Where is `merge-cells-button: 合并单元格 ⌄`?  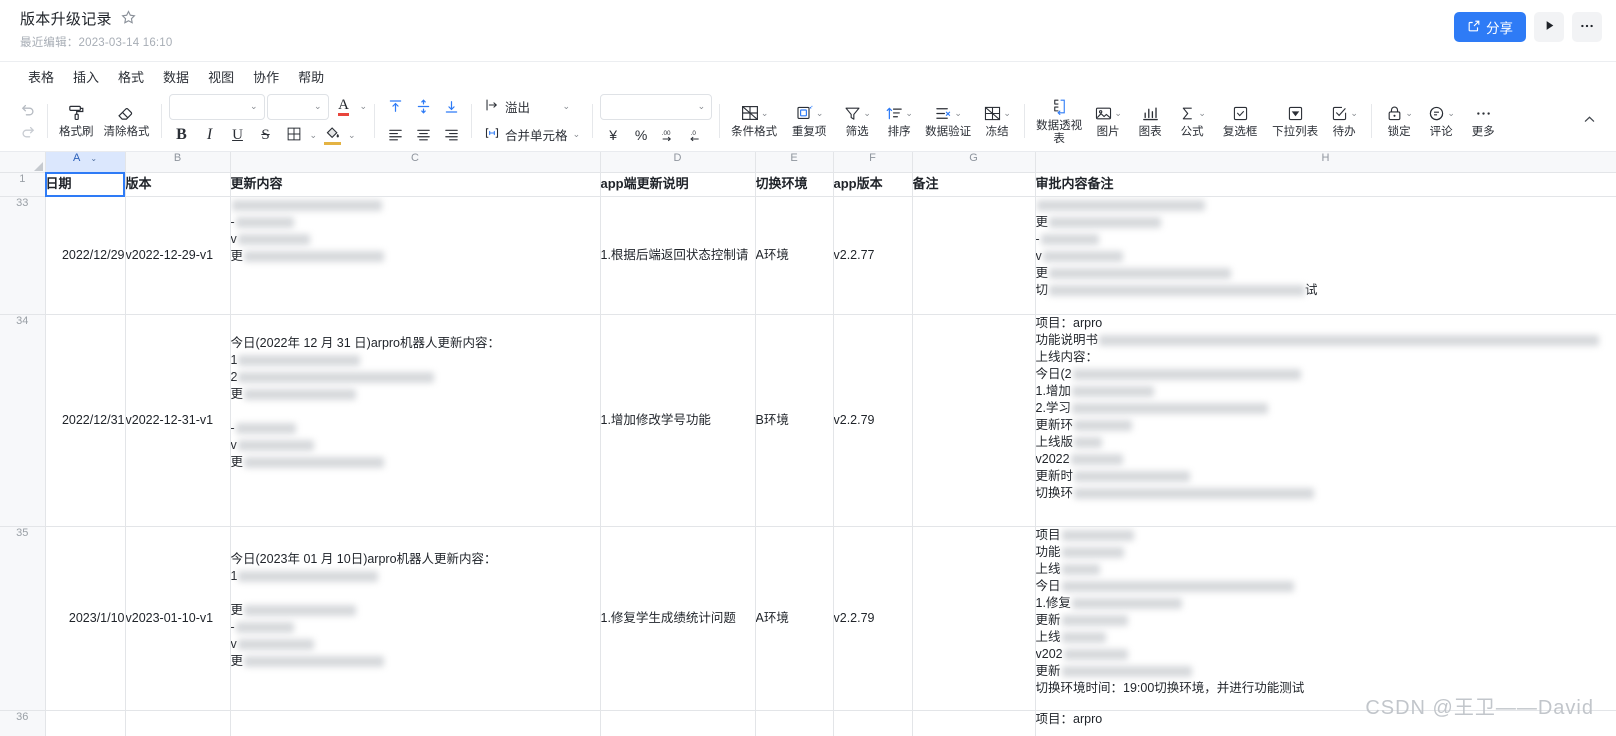 merge-cells-button: 合并单元格 ⌄ is located at coordinates (532, 134).